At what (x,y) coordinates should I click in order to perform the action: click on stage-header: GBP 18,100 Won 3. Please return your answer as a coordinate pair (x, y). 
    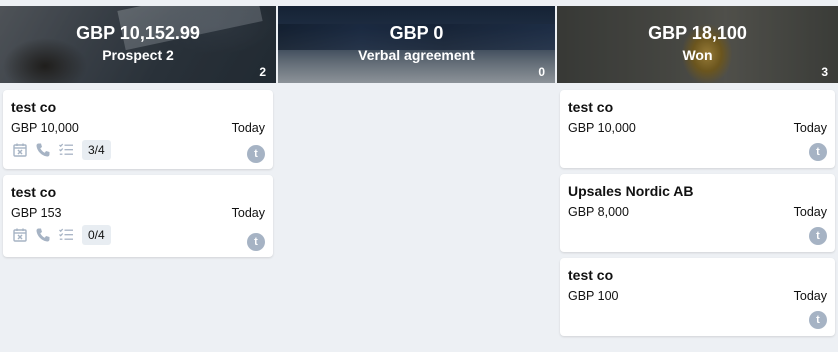
    Looking at the image, I should click on (697, 44).